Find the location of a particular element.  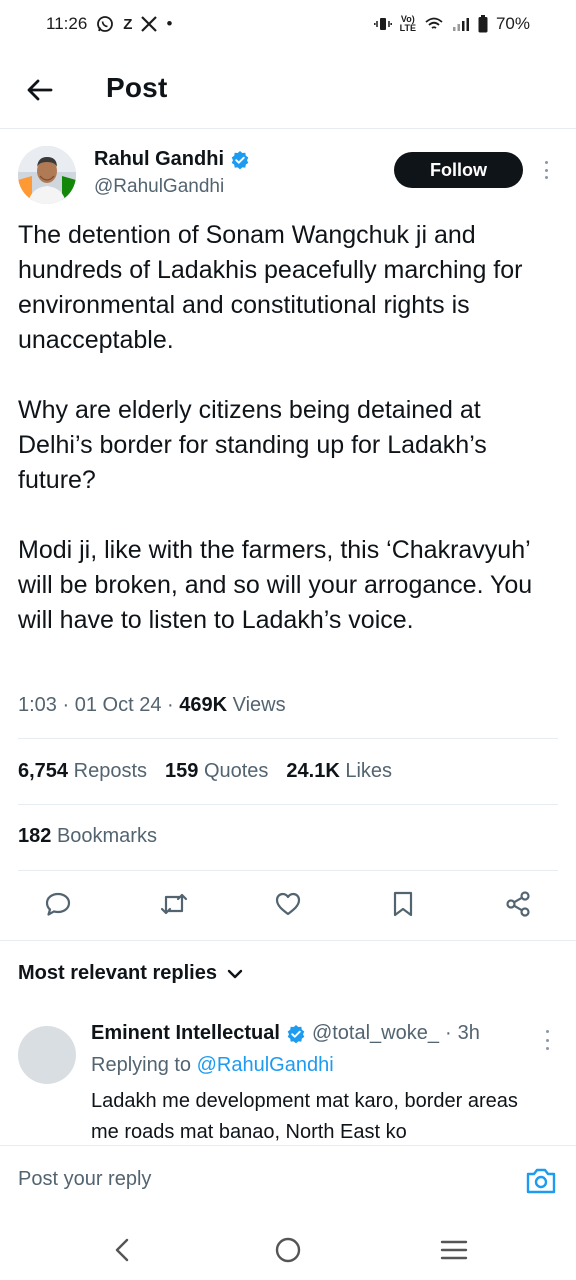

post-actions is located at coordinates (288, 906).